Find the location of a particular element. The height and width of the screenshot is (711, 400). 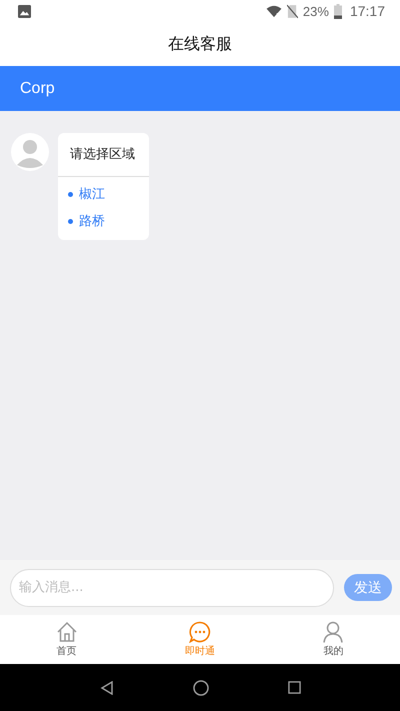

chat-icon is located at coordinates (199, 632).